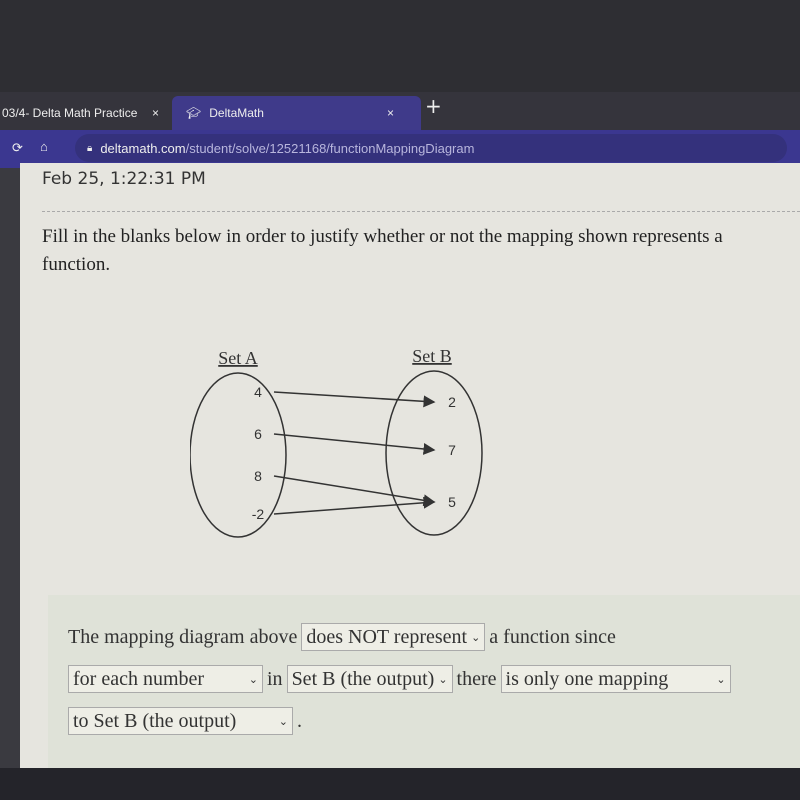 The image size is (800, 800). Describe the element at coordinates (400, 46) in the screenshot. I see `bezel` at that location.